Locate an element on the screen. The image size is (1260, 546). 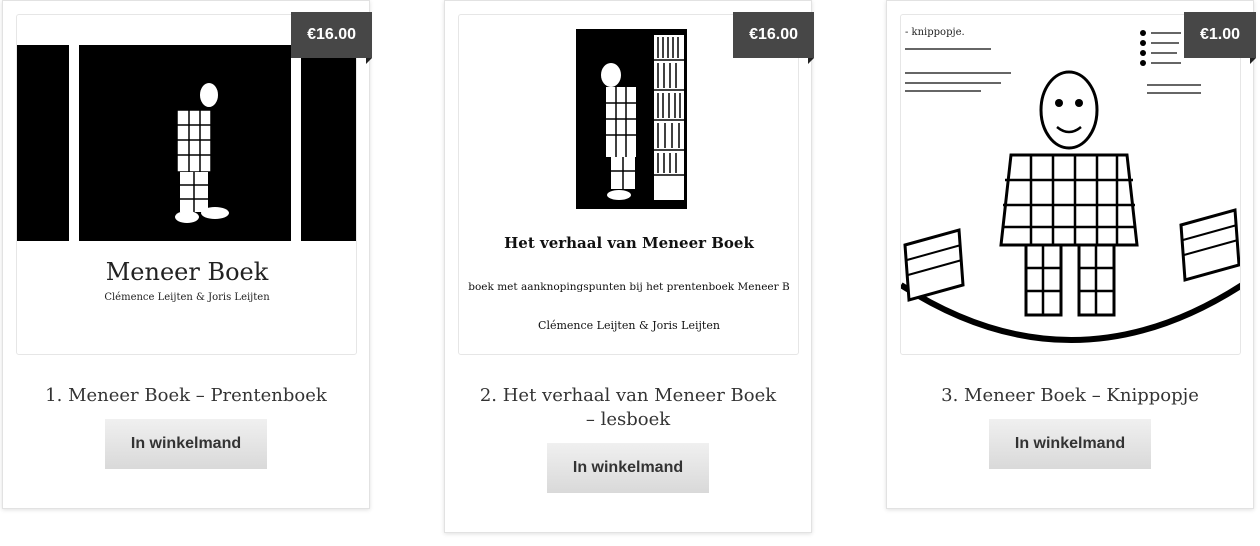
cover-heading: - knippopje. is located at coordinates (935, 32).